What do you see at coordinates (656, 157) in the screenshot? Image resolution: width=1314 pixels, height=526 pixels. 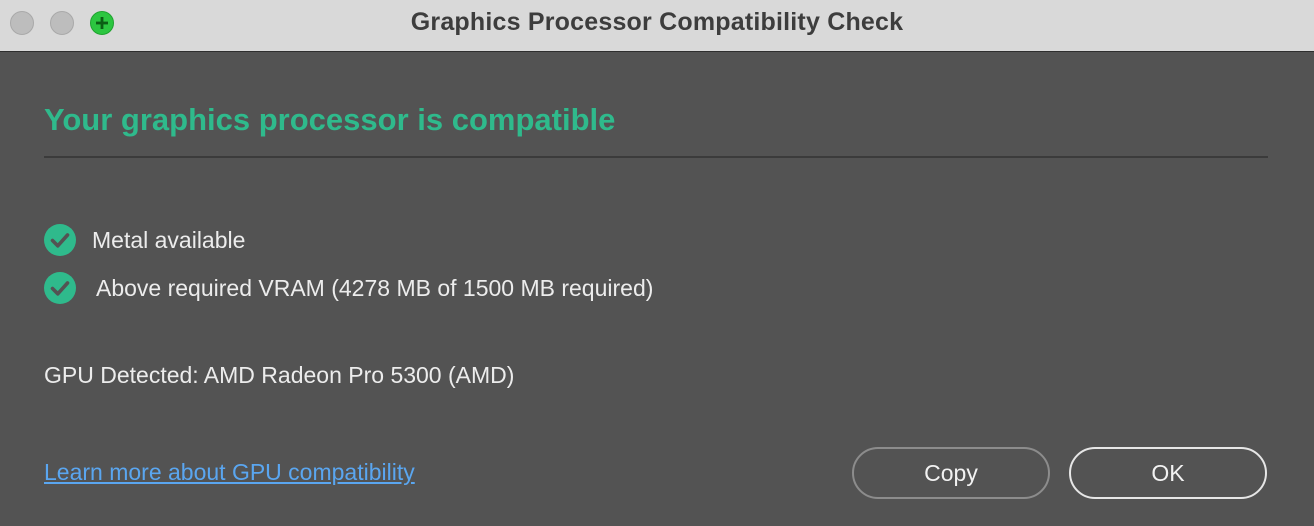 I see `divider` at bounding box center [656, 157].